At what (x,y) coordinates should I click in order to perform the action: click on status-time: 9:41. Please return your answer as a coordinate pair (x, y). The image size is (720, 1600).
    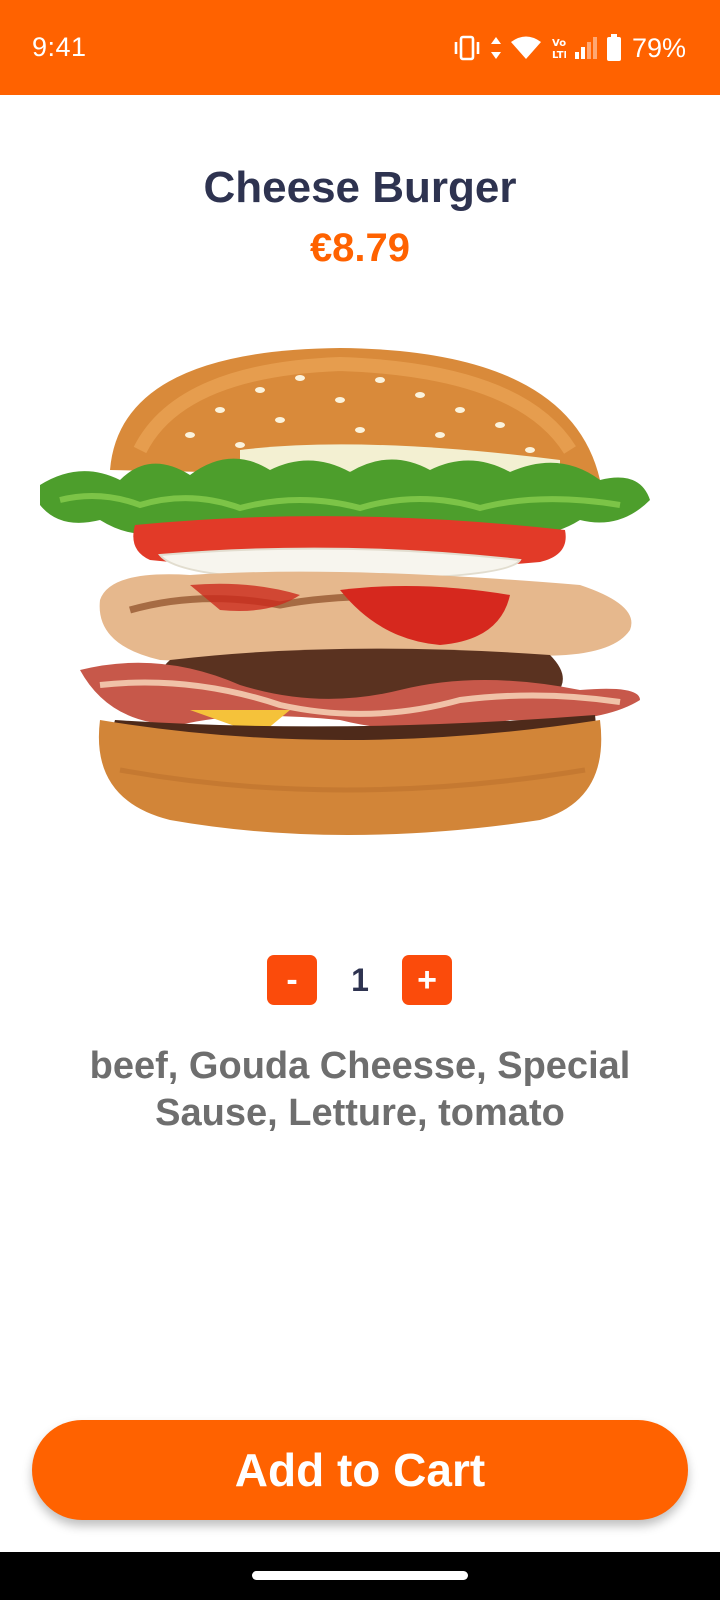
    Looking at the image, I should click on (59, 47).